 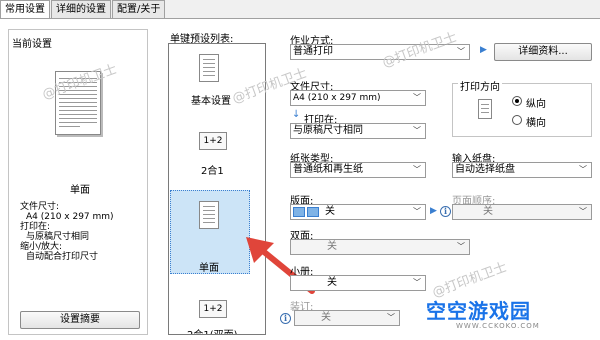 What do you see at coordinates (313, 51) in the screenshot?
I see `job-method-value: 普通打印` at bounding box center [313, 51].